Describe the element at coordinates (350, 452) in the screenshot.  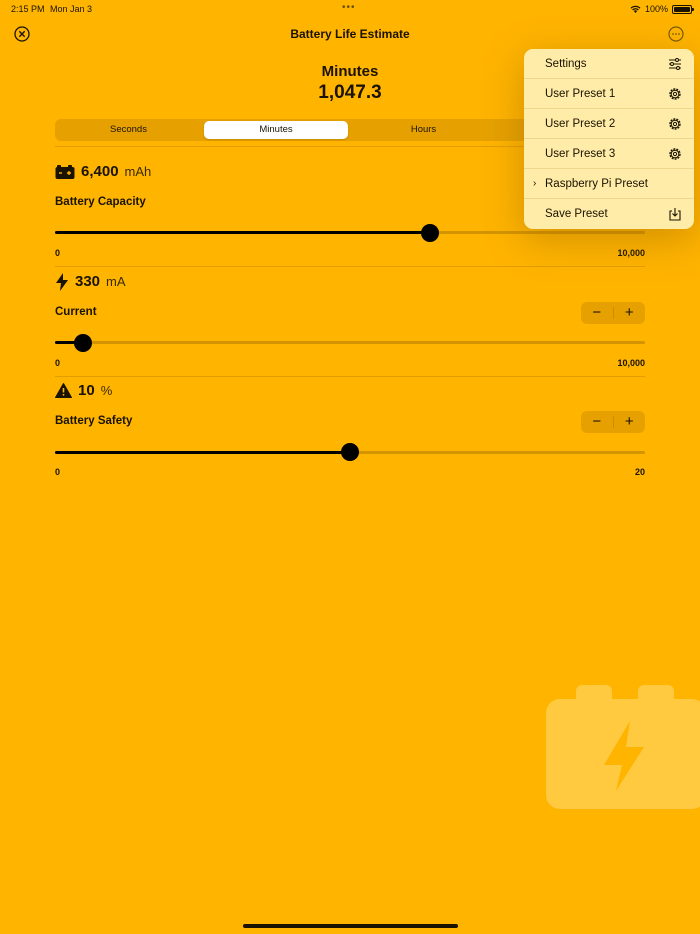
I see `safety-slider-thumb` at that location.